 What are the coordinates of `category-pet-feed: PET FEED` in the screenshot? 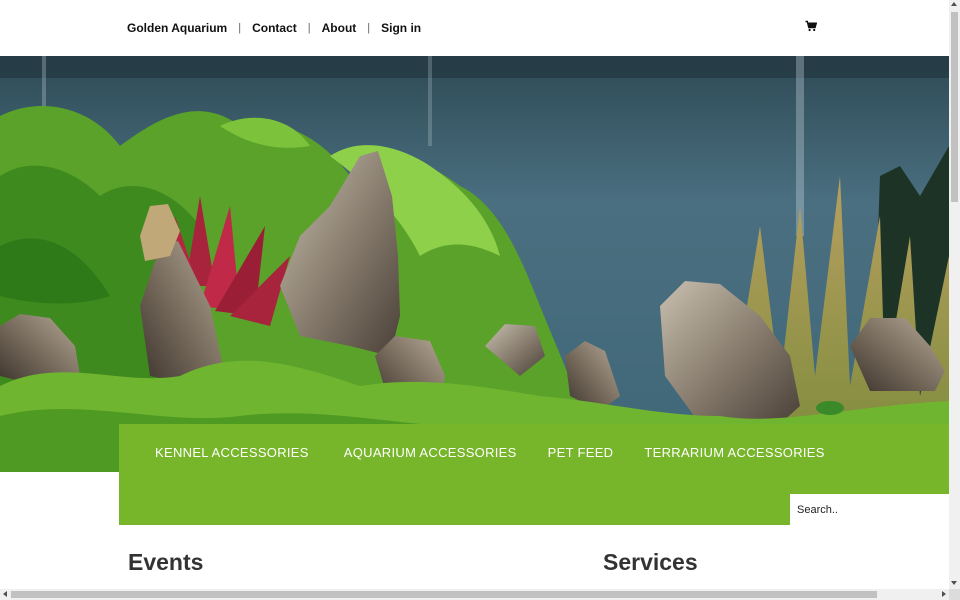 It's located at (581, 452).